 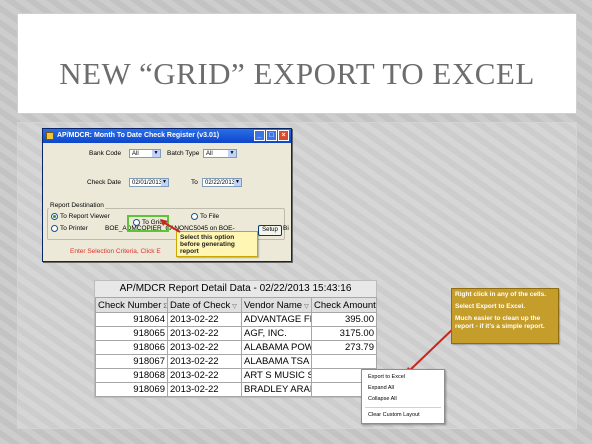 I want to click on column-header-amount: Check AmountΣ▽, so click(x=344, y=305).